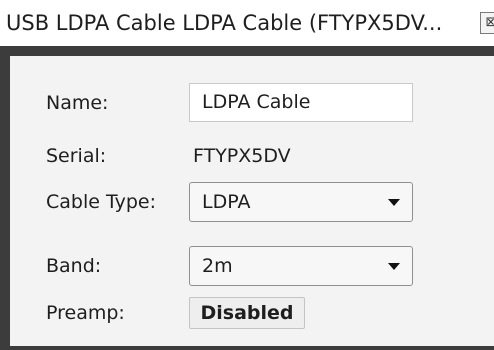  What do you see at coordinates (217, 266) in the screenshot?
I see `band-selected-value: 2m` at bounding box center [217, 266].